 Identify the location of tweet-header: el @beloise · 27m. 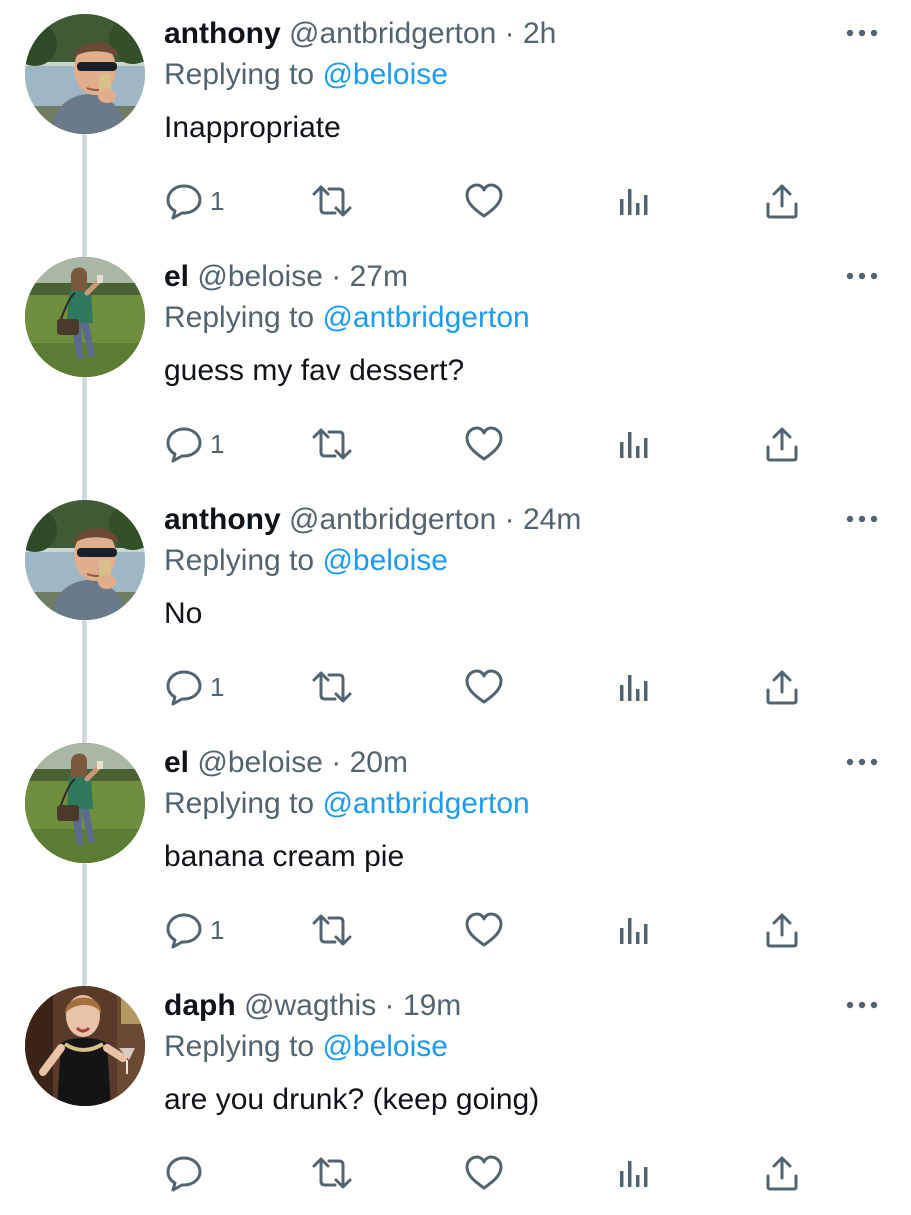
(286, 277).